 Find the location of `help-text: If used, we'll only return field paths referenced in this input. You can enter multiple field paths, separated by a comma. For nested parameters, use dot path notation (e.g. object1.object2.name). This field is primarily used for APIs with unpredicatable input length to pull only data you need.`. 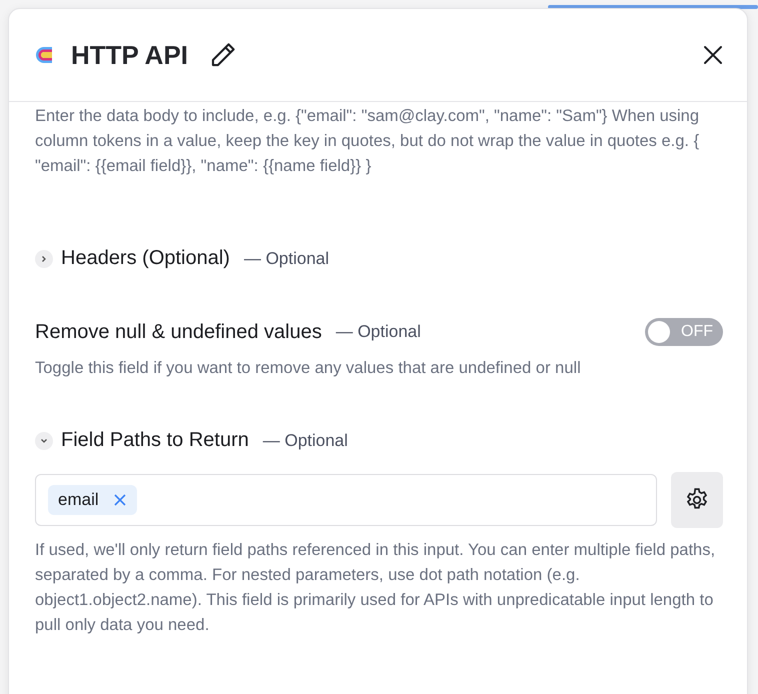

help-text: If used, we'll only return field paths referenced in this input. You can enter multiple field paths, separated by a comma. For nested parameters, use dot path notation (e.g. object1.object2.name). This field is primarily used for APIs with unpredicatable input length to pull only data you need. is located at coordinates (375, 588).